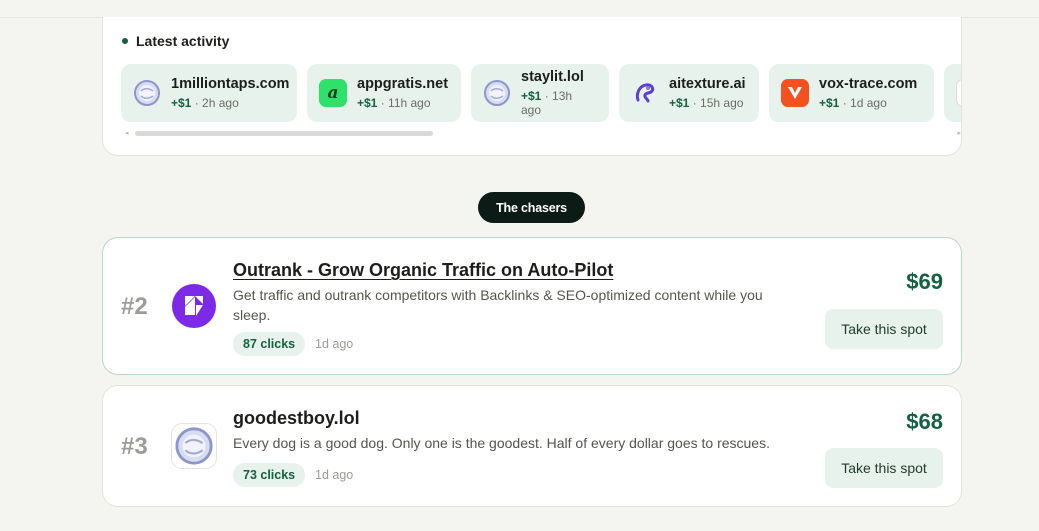 The width and height of the screenshot is (1039, 531). I want to click on activity-item-partial, so click(952, 93).